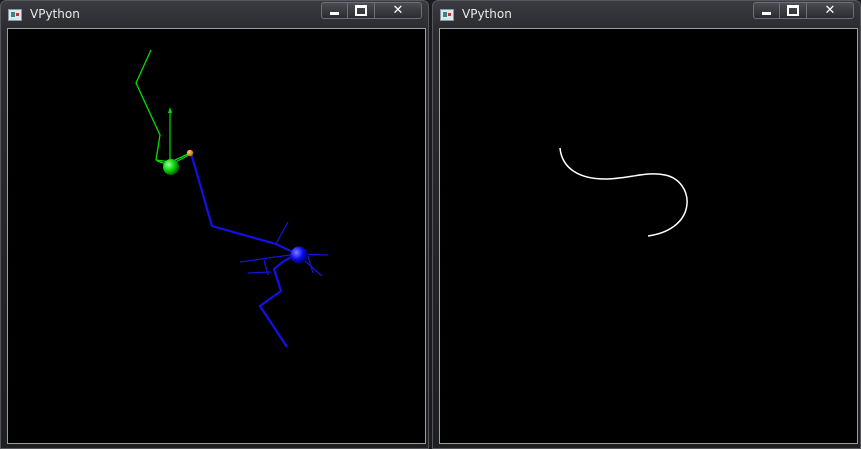 The width and height of the screenshot is (861, 449). I want to click on orange-sphere, so click(190, 153).